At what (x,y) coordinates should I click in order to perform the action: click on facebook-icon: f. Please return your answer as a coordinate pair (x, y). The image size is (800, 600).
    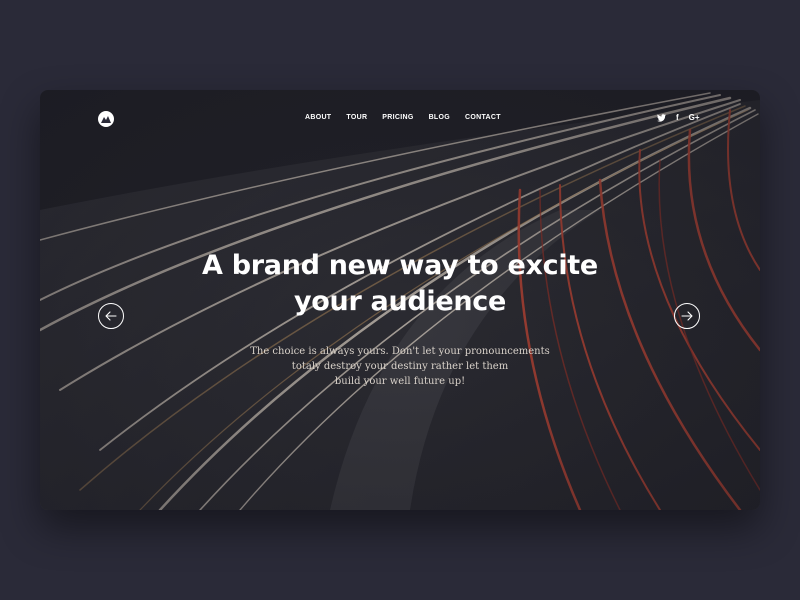
    Looking at the image, I should click on (677, 118).